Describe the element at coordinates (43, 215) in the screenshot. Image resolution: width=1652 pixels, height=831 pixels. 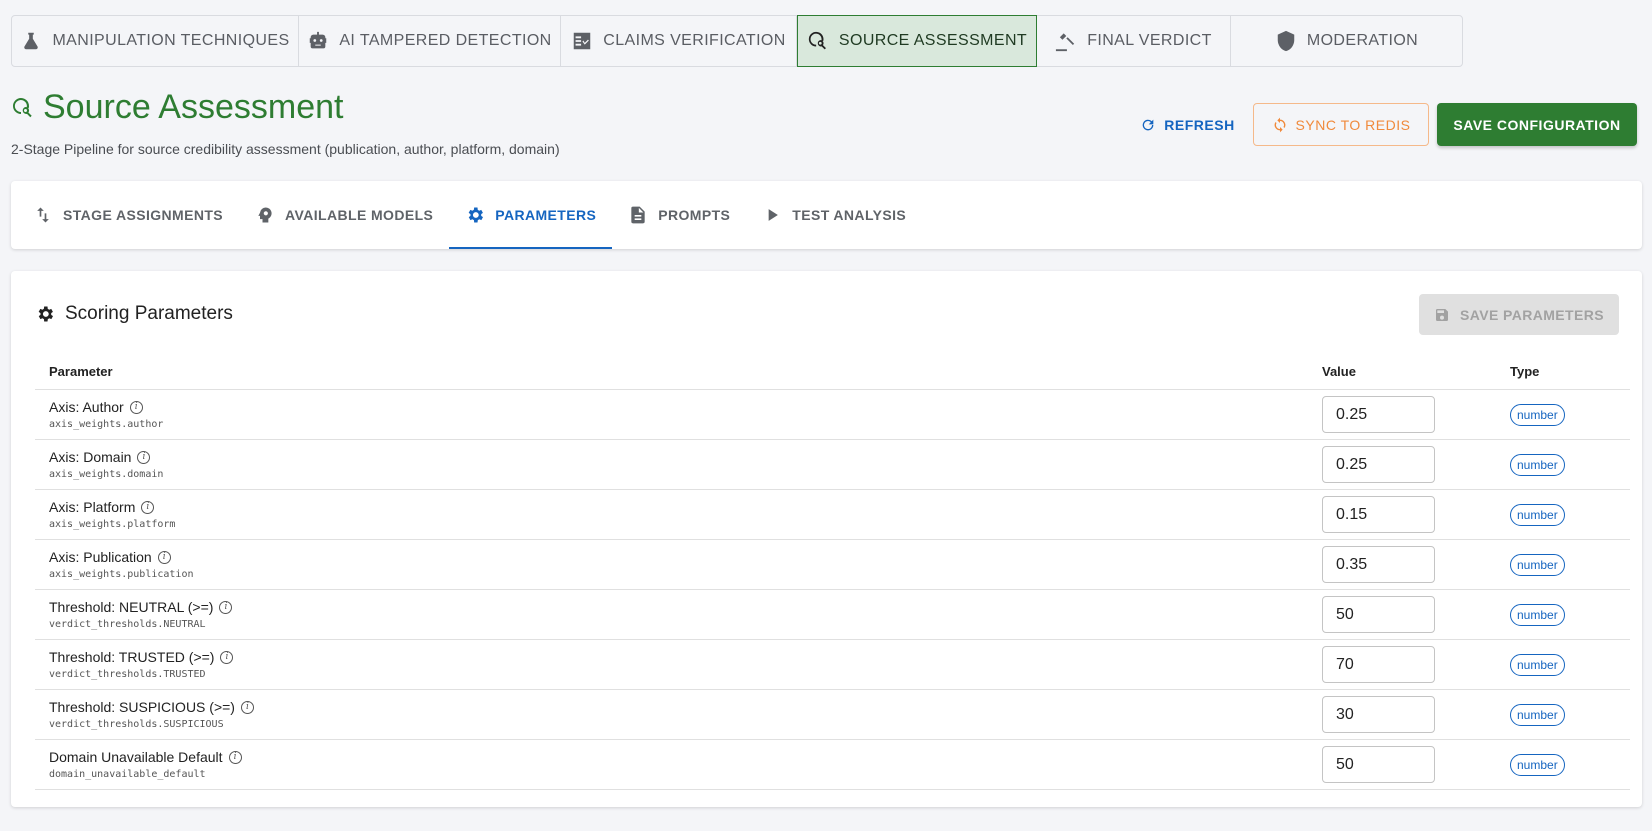
I see `swap-vert-icon` at that location.